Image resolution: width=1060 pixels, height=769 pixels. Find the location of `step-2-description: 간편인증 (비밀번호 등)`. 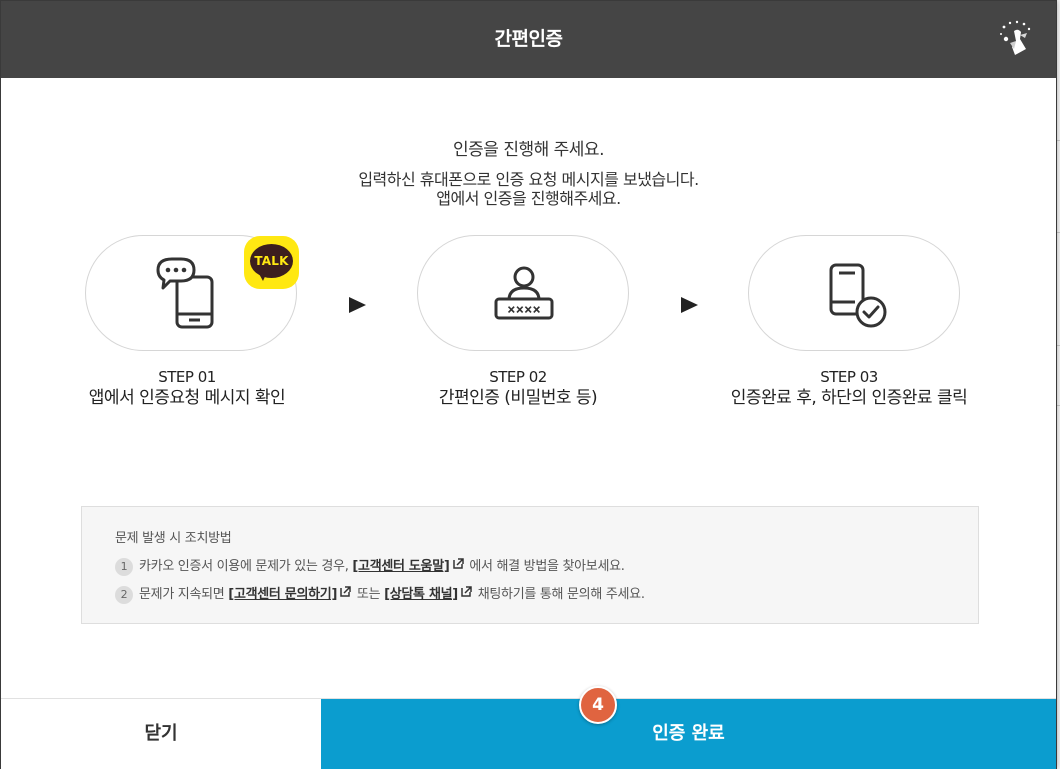

step-2-description: 간편인증 (비밀번호 등) is located at coordinates (518, 398).